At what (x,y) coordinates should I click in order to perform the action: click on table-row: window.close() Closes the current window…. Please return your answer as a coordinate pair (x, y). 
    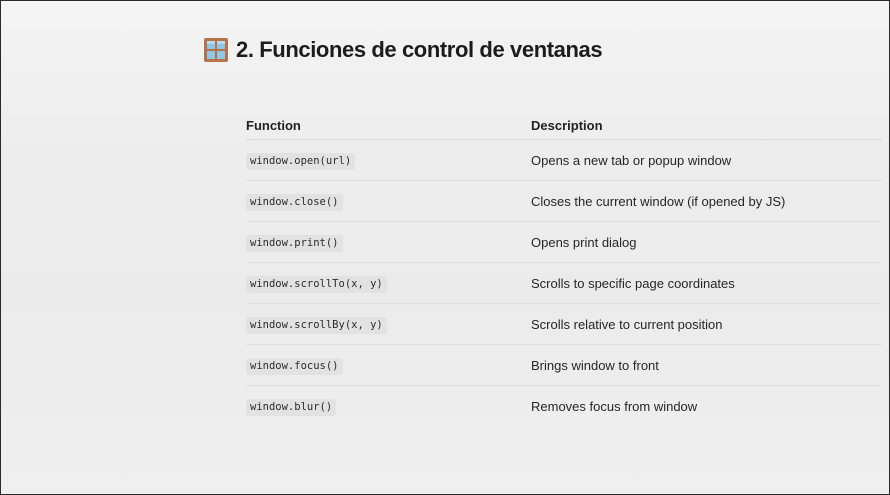
    Looking at the image, I should click on (564, 201).